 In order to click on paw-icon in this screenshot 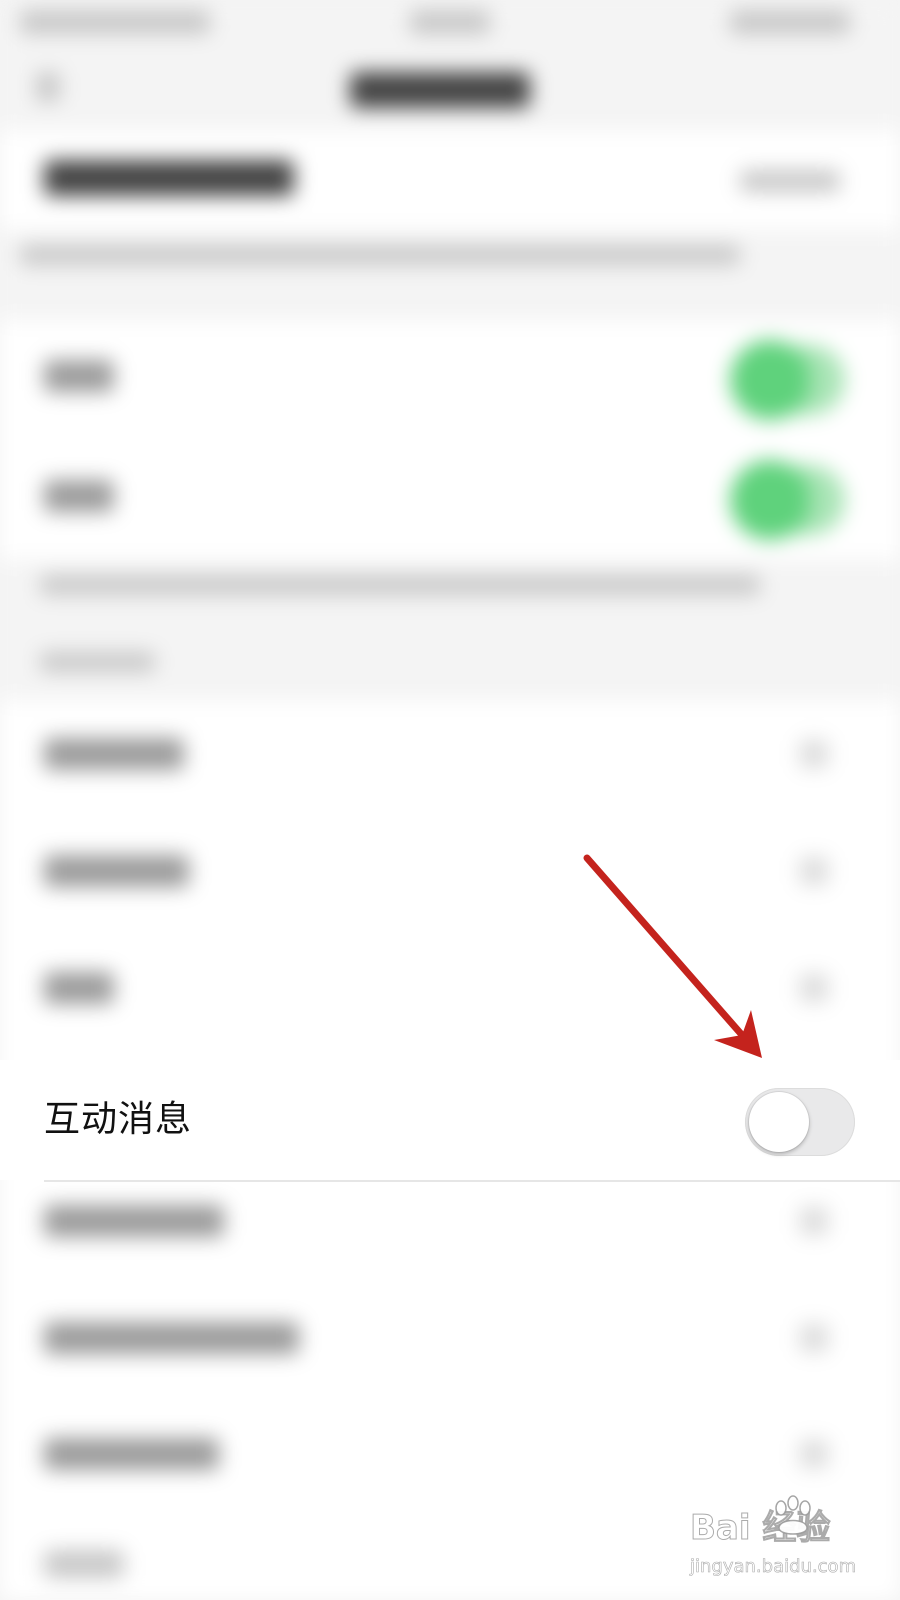, I will do `click(793, 1515)`.